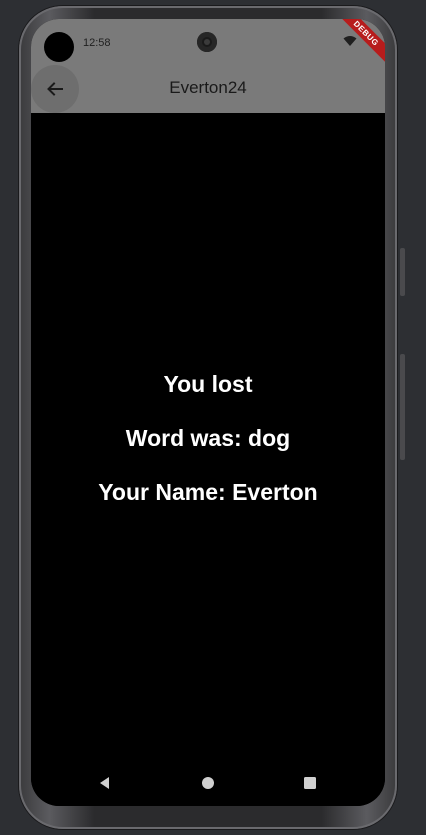  I want to click on status-bar: 12:58 DEBUG, so click(208, 43).